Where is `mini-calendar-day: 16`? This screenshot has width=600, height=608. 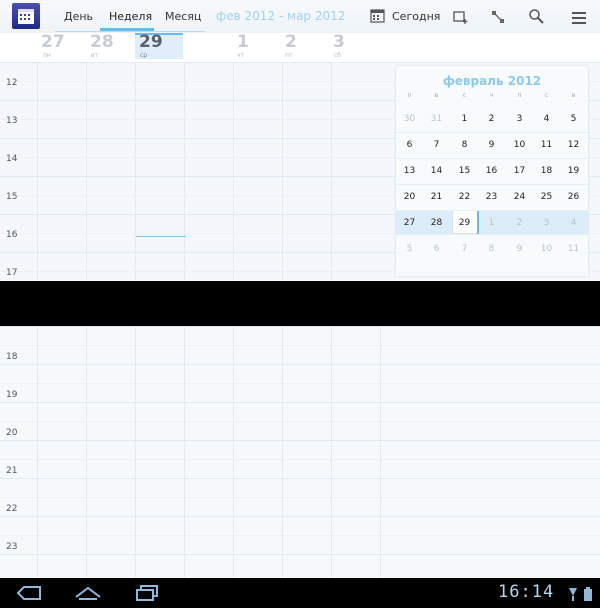
mini-calendar-day: 16 is located at coordinates (491, 171).